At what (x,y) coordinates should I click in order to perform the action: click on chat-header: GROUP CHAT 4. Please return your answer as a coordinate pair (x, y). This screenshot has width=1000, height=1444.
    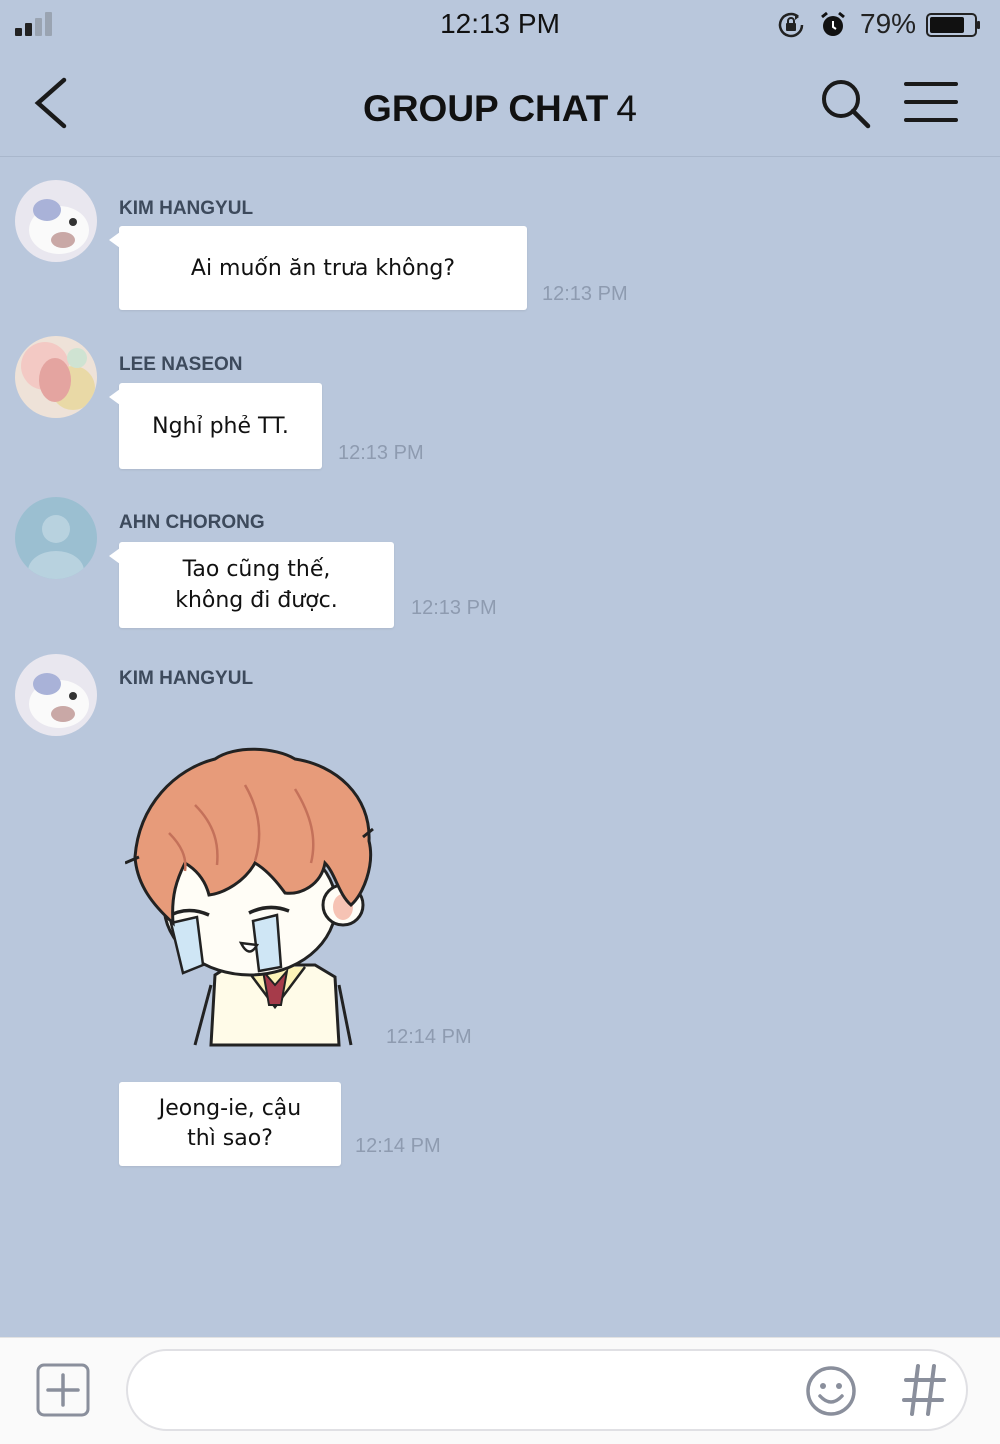
    Looking at the image, I should click on (500, 104).